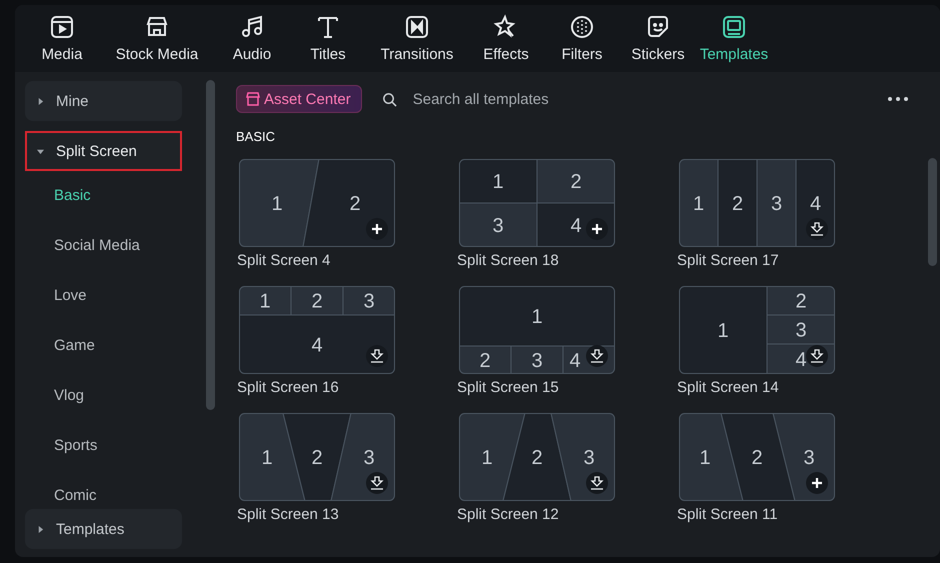 The width and height of the screenshot is (940, 563). Describe the element at coordinates (417, 27) in the screenshot. I see `transition-icon` at that location.